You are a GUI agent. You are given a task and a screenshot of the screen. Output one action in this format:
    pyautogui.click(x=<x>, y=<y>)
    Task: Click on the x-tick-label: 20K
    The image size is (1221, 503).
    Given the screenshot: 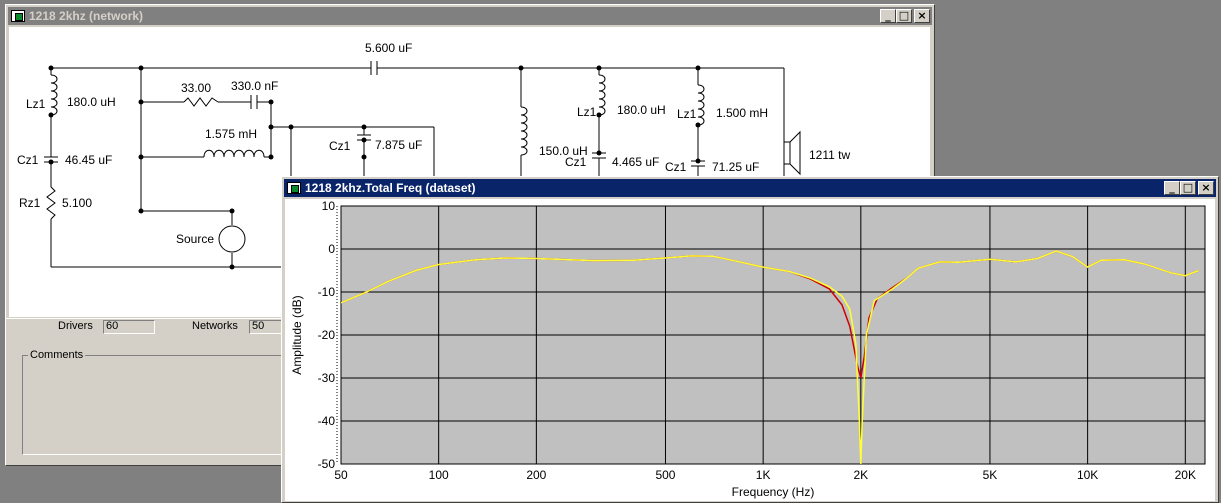 What is the action you would take?
    pyautogui.click(x=1185, y=475)
    